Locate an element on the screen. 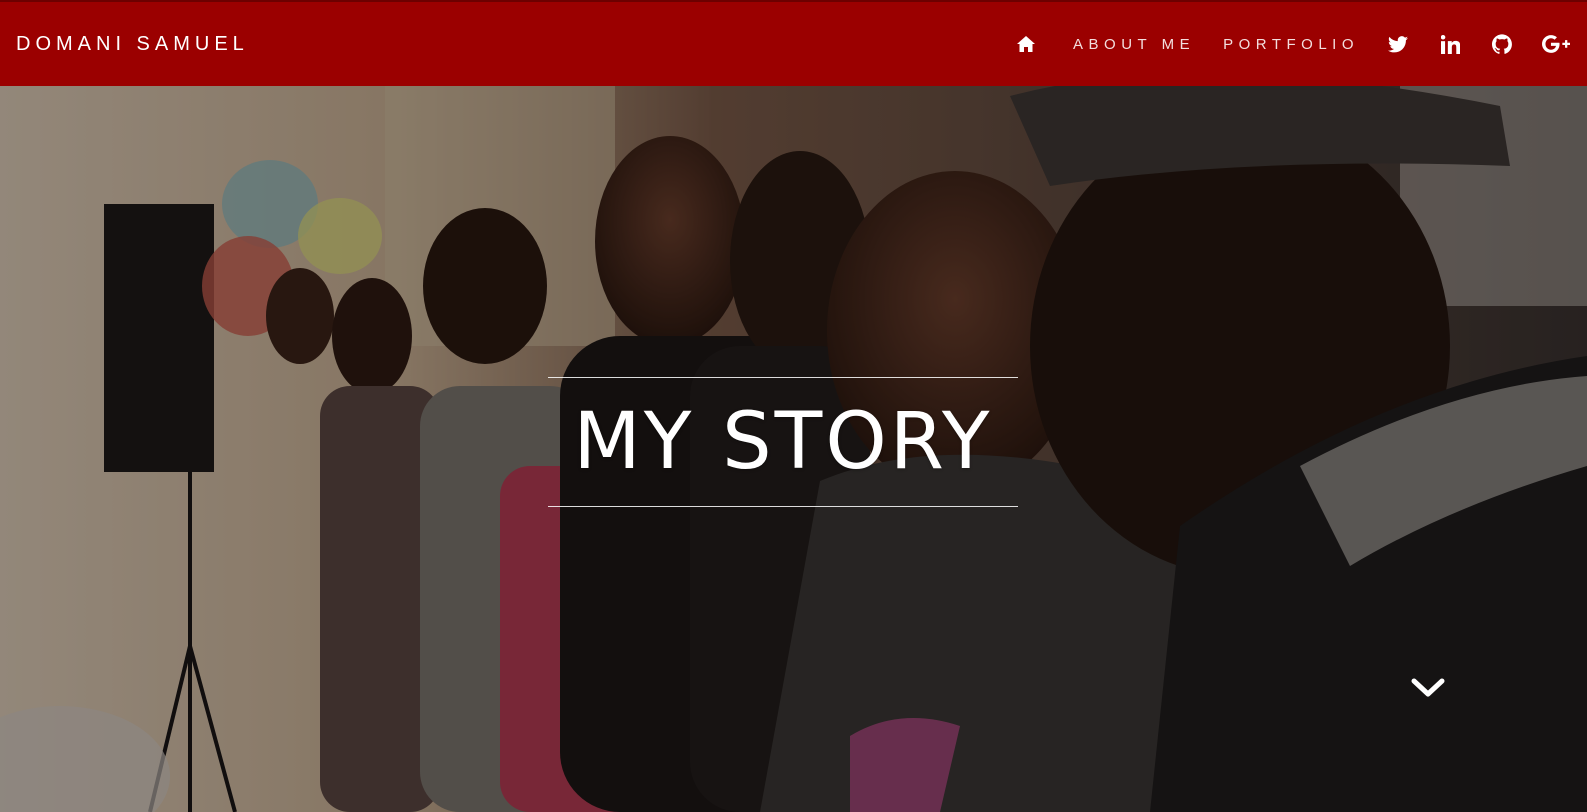 The height and width of the screenshot is (812, 1587). linkedin-icon is located at coordinates (1450, 44).